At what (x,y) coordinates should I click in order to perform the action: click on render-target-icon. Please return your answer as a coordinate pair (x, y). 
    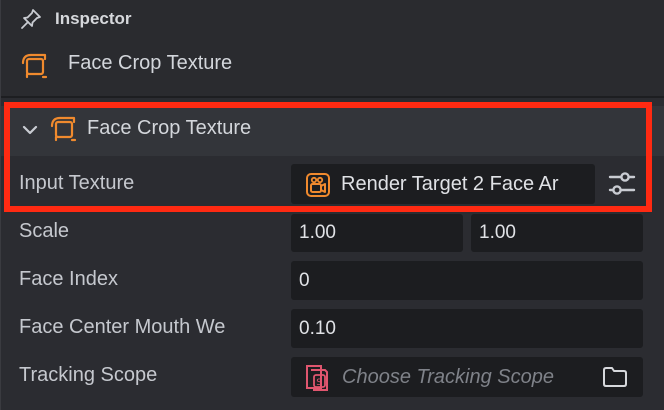
    Looking at the image, I should click on (318, 185).